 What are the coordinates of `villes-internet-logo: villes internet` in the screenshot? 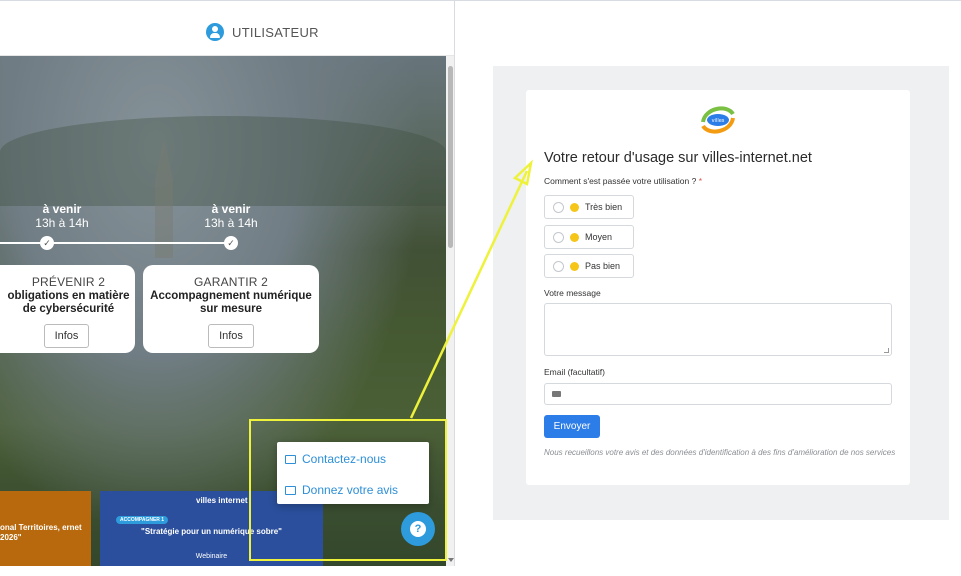 It's located at (222, 500).